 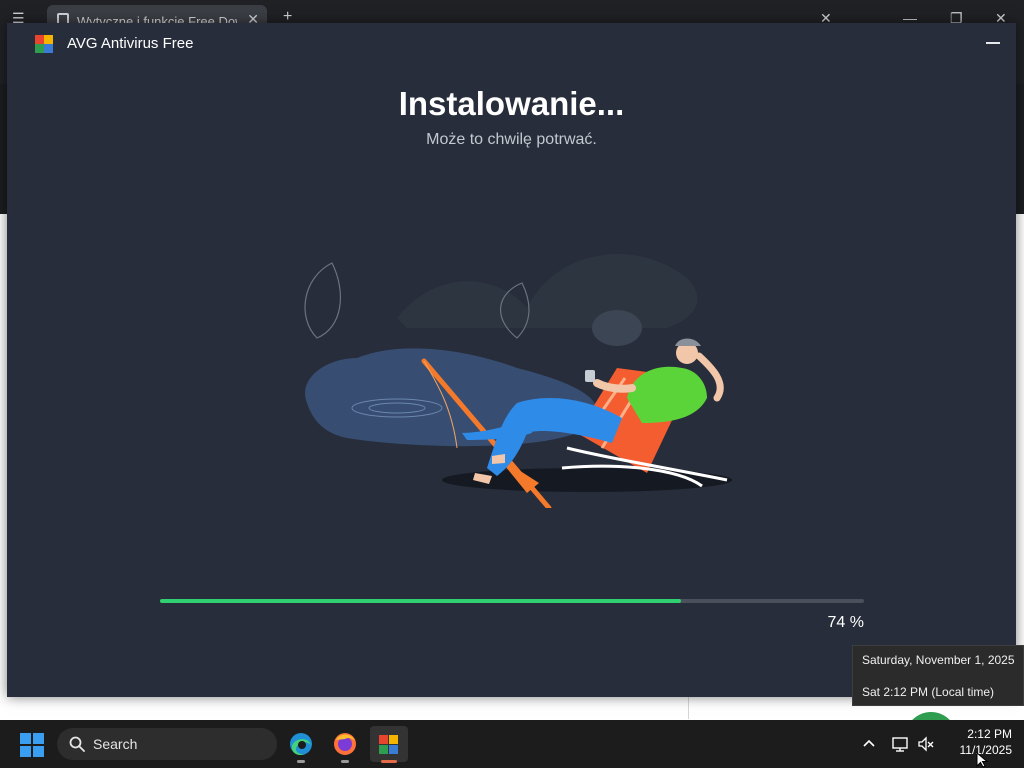 What do you see at coordinates (389, 761) in the screenshot?
I see `avg-installer-active-indicator` at bounding box center [389, 761].